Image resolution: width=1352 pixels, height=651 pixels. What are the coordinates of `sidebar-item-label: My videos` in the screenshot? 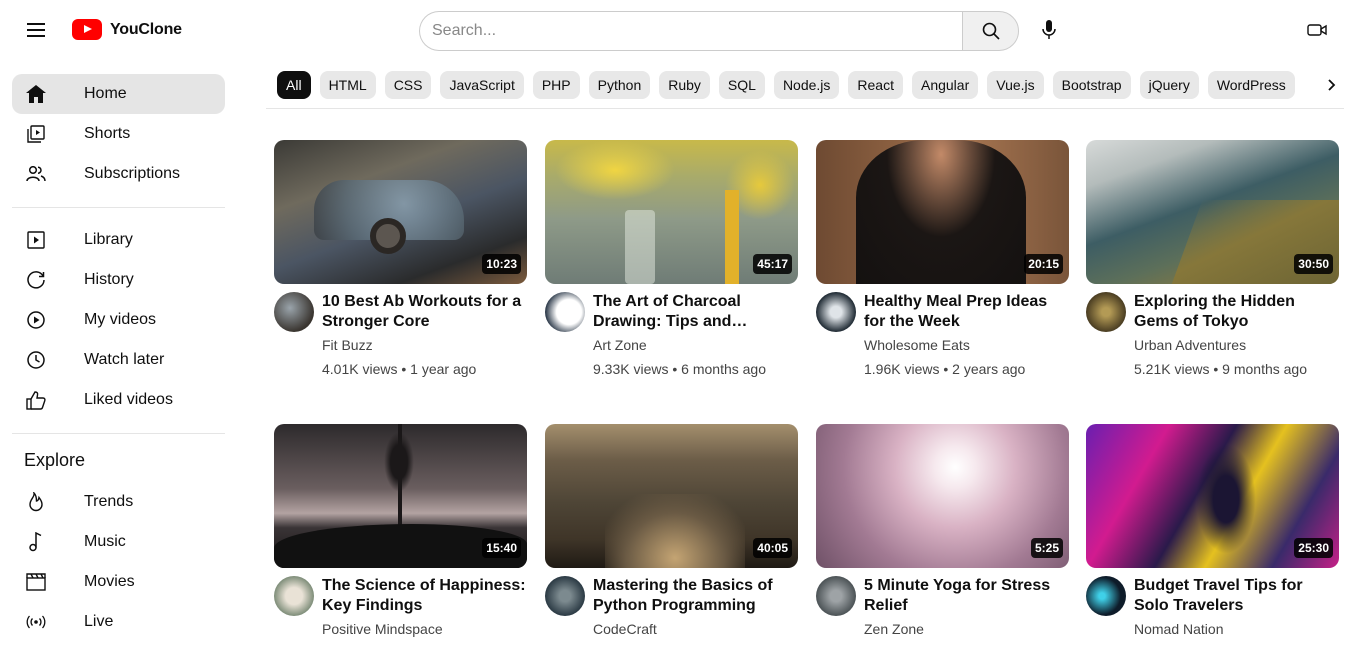 It's located at (120, 319).